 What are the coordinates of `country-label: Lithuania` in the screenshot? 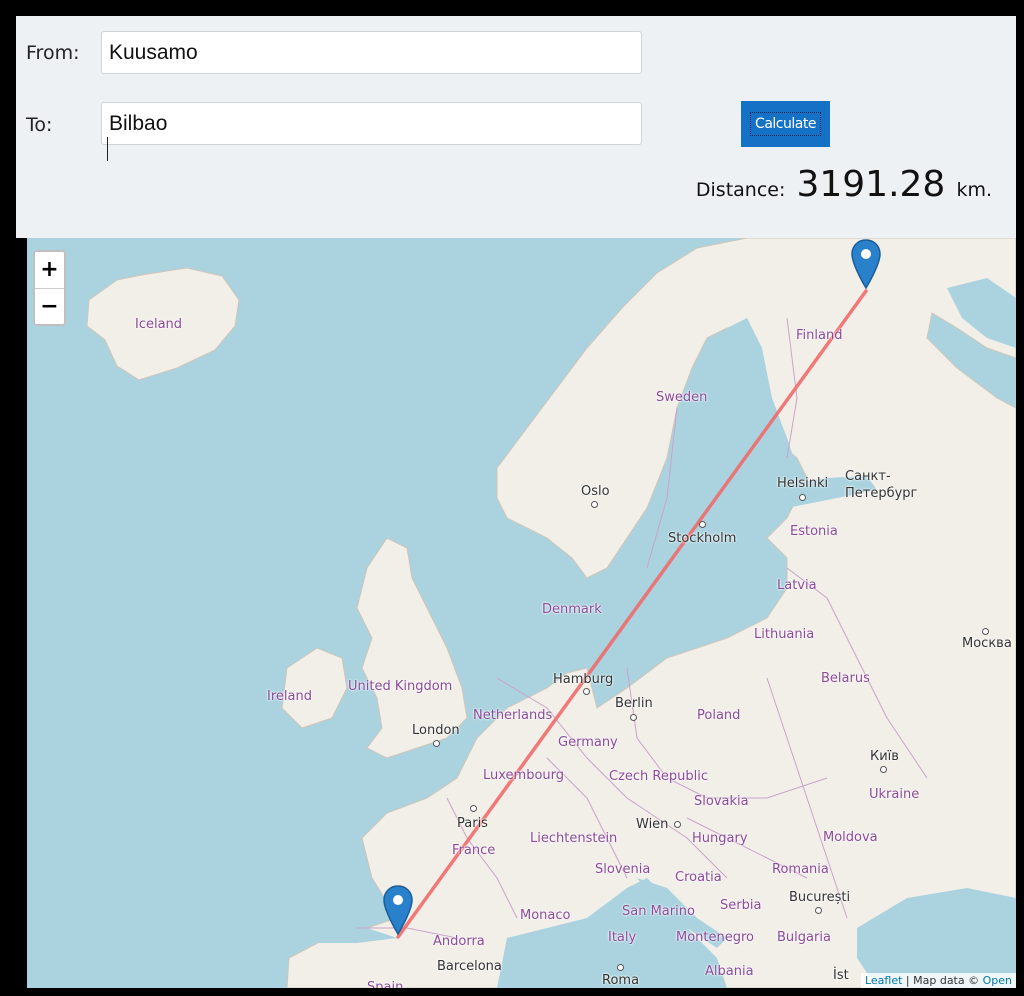 It's located at (784, 634).